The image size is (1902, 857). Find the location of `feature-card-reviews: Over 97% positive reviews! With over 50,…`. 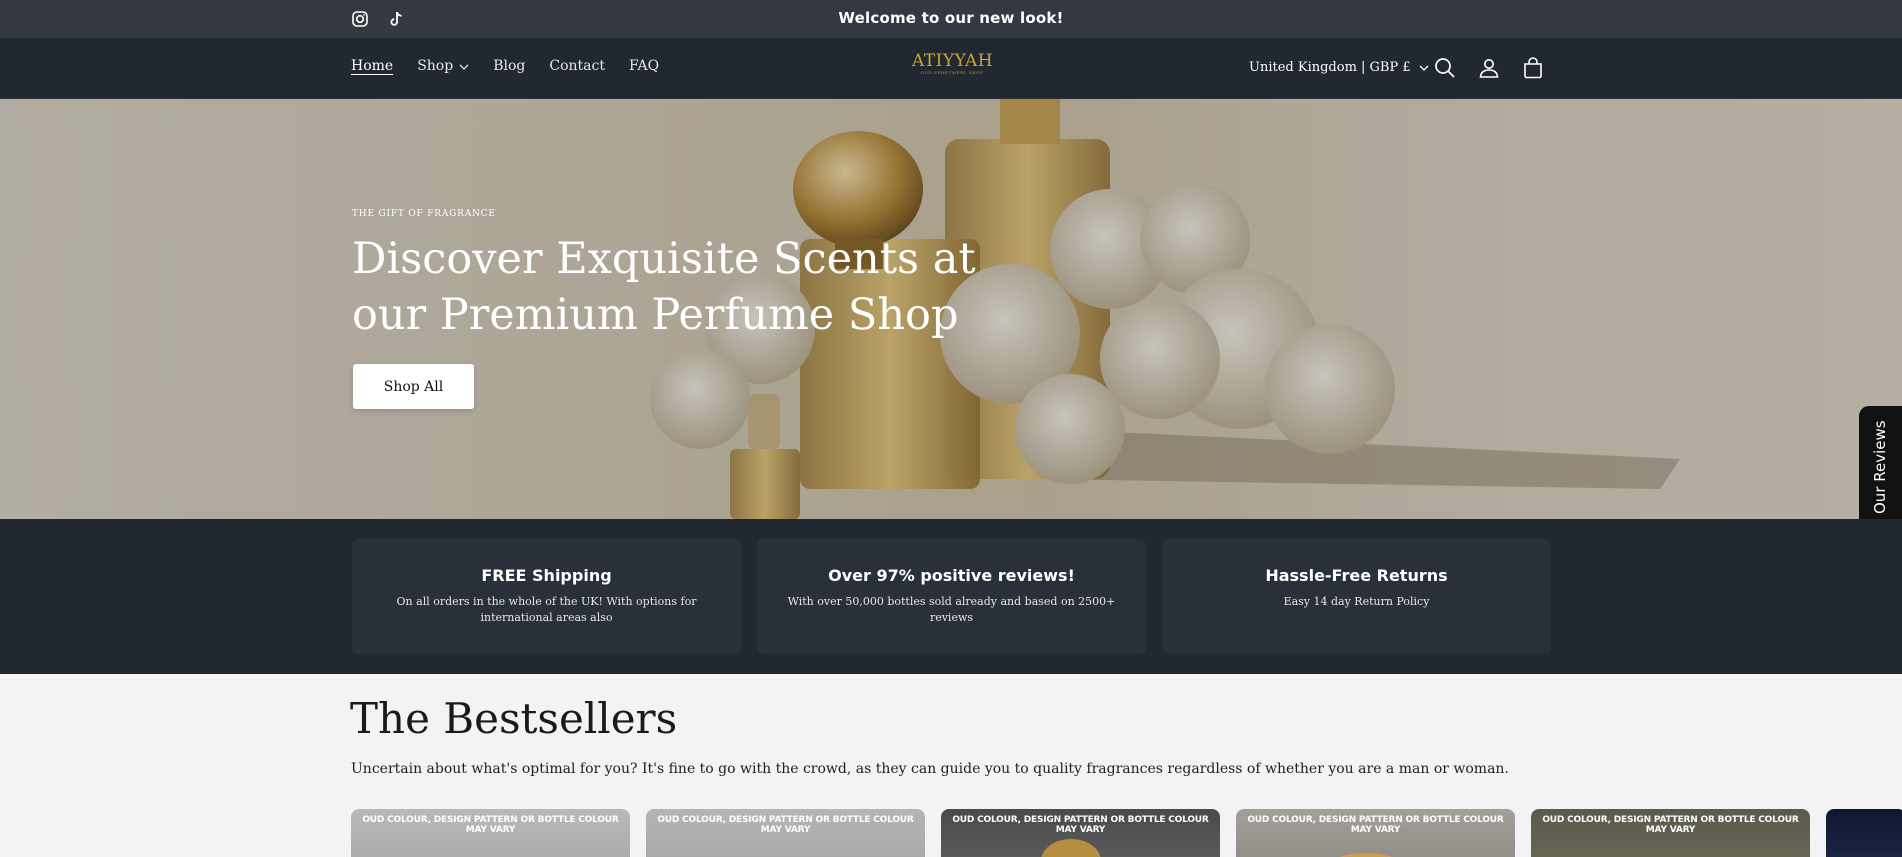

feature-card-reviews: Over 97% positive reviews! With over 50,… is located at coordinates (951, 596).